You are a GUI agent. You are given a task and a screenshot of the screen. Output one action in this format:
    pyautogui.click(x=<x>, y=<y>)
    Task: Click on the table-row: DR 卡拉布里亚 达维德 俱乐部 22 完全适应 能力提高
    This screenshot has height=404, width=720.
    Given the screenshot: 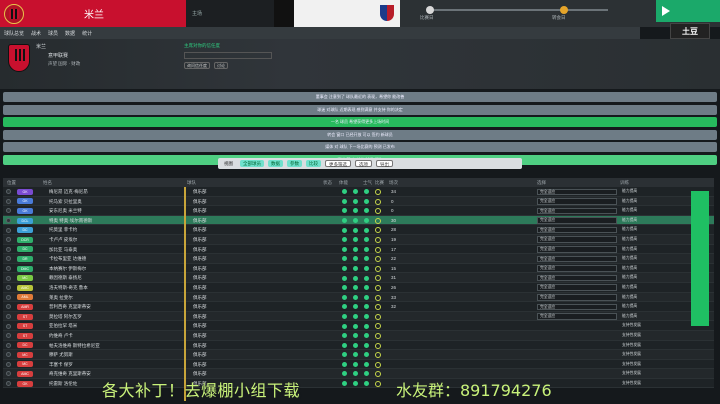 What is the action you would take?
    pyautogui.click(x=358, y=259)
    